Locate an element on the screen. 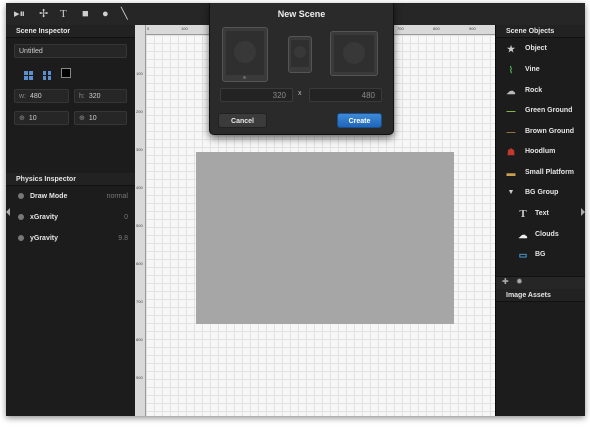 The height and width of the screenshot is (431, 590). small-platform-item: ▬ Small Platform is located at coordinates (540, 173).